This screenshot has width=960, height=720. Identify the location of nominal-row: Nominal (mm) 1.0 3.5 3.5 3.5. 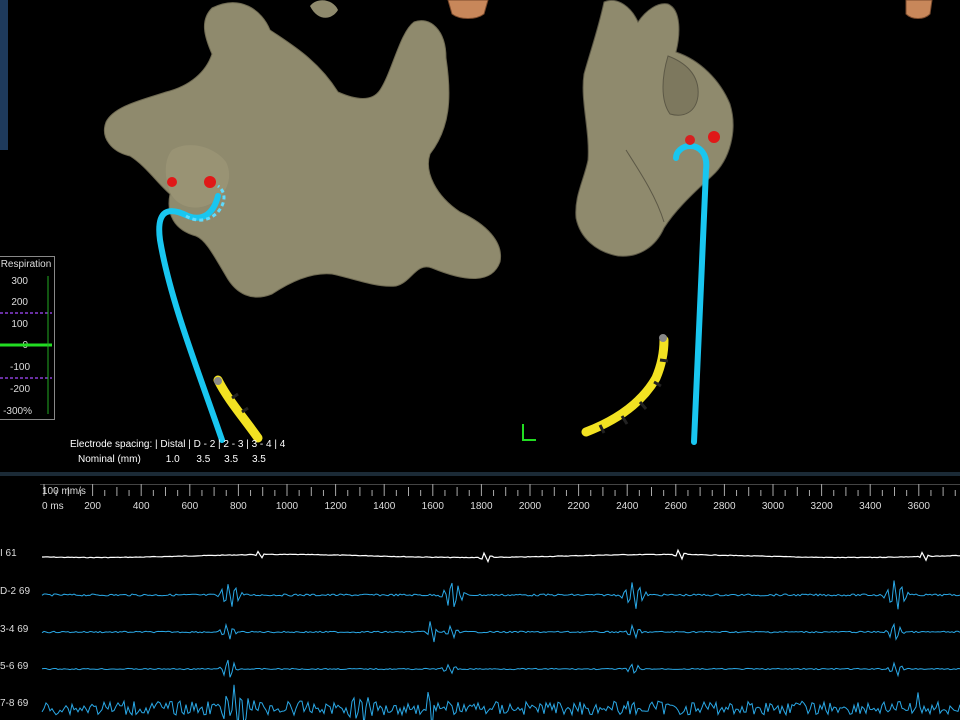
(172, 459).